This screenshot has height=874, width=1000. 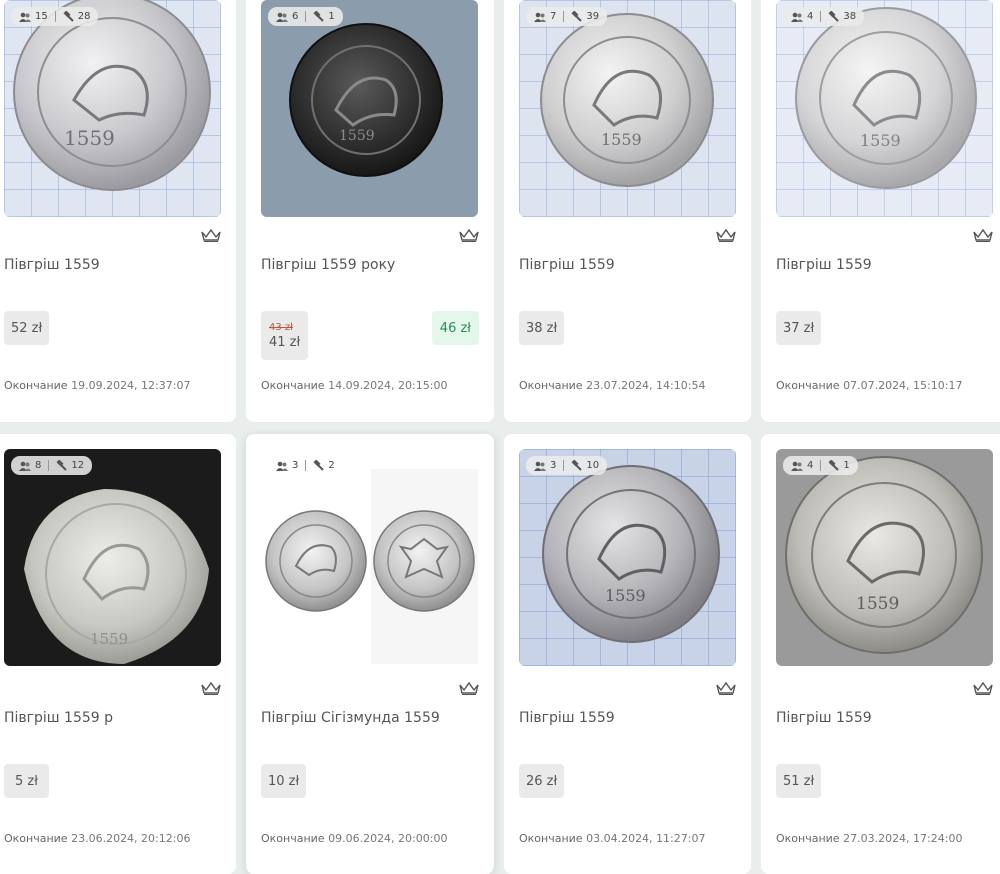 What do you see at coordinates (646, 838) in the screenshot?
I see `end-date: 03.04.2024, 11:27:07` at bounding box center [646, 838].